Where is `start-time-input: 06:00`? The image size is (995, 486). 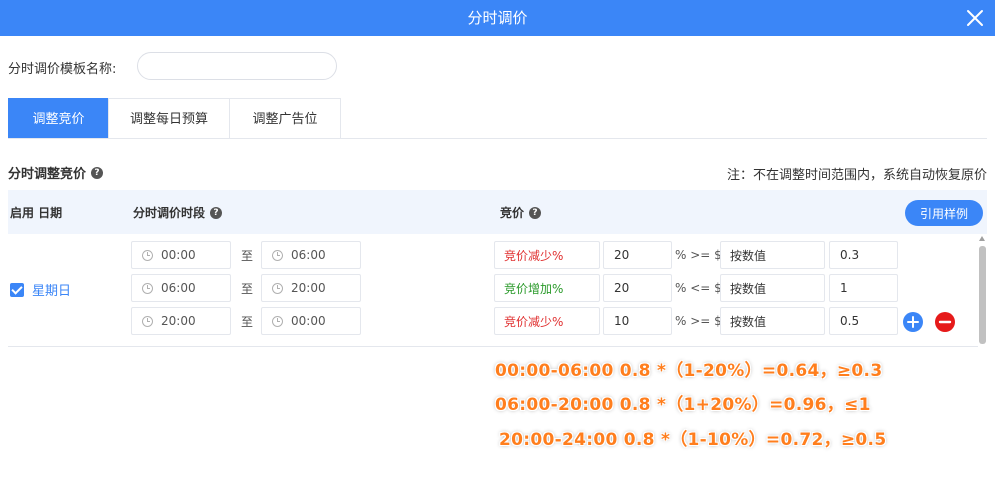 start-time-input: 06:00 is located at coordinates (181, 288).